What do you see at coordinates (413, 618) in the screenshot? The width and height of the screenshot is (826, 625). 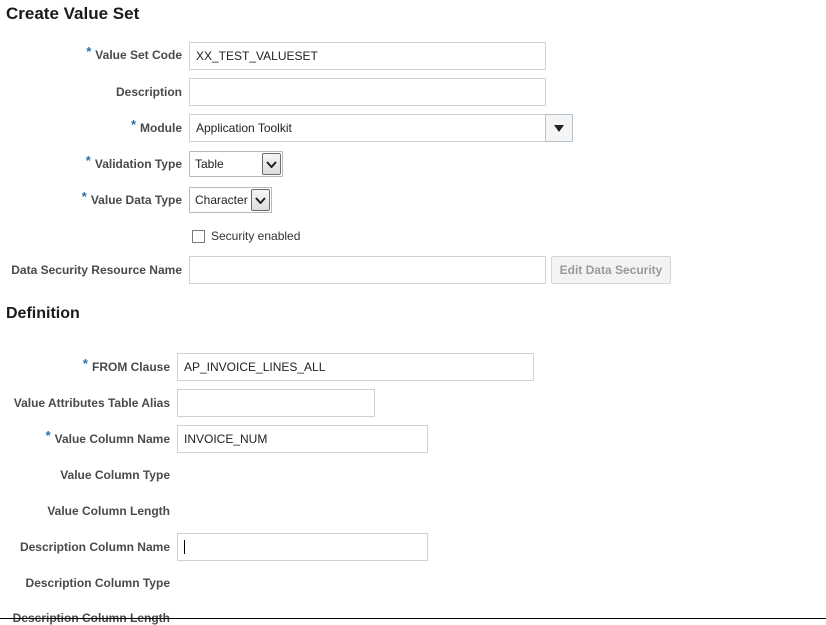 I see `window-bottom-edge` at bounding box center [413, 618].